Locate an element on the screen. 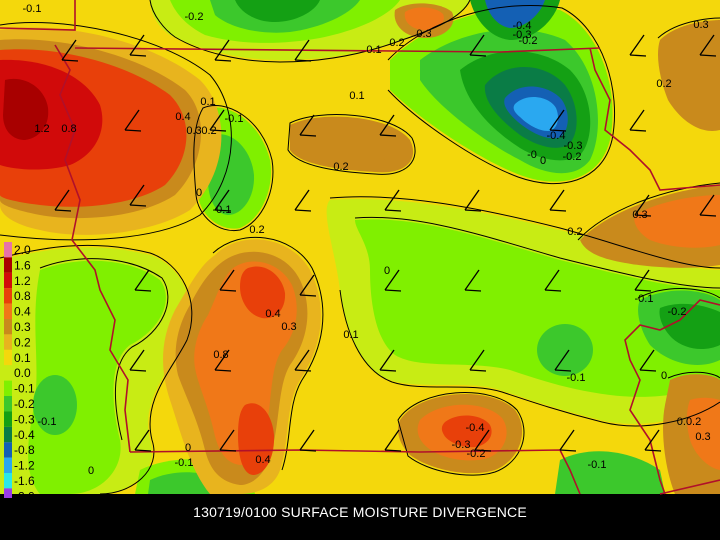 The image size is (720, 540). legend-label: -0.3 is located at coordinates (24, 419).